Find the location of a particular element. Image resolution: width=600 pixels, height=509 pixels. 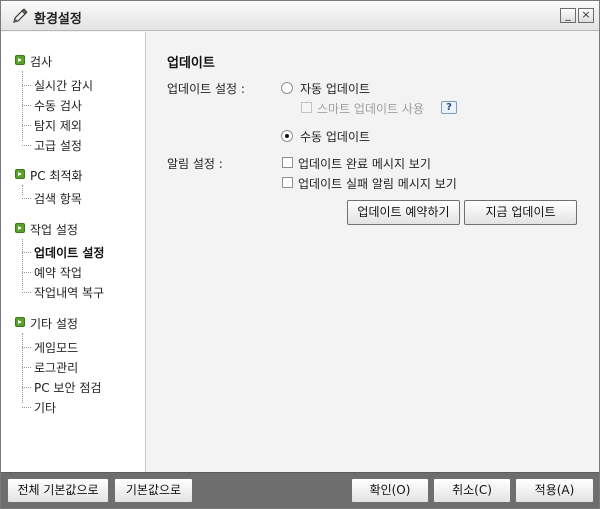

fail-alert-label: 업데이트 실패 알림 메시지 보기 is located at coordinates (377, 183).